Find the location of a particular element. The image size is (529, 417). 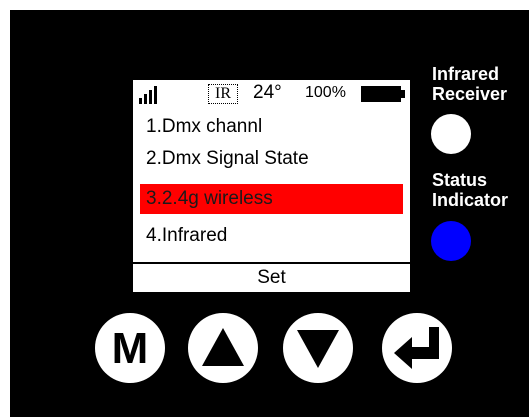

menu-button-label: M is located at coordinates (130, 348).